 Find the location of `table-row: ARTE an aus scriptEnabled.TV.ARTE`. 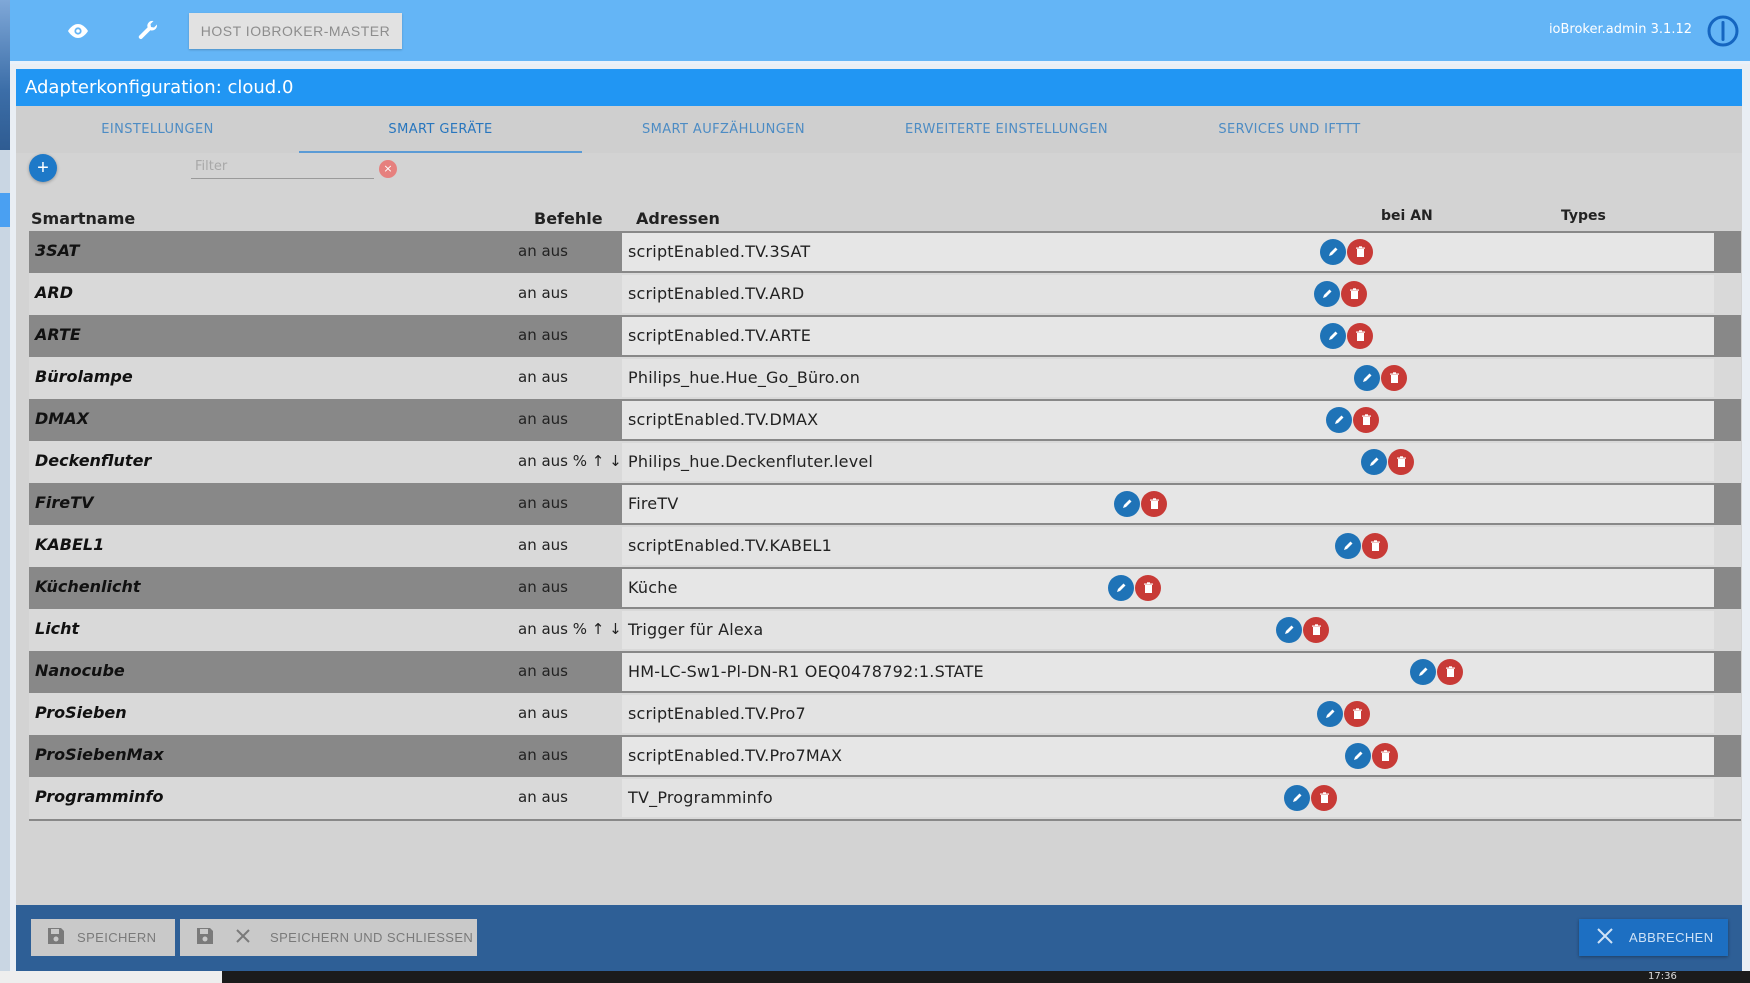

table-row: ARTE an aus scriptEnabled.TV.ARTE is located at coordinates (885, 336).